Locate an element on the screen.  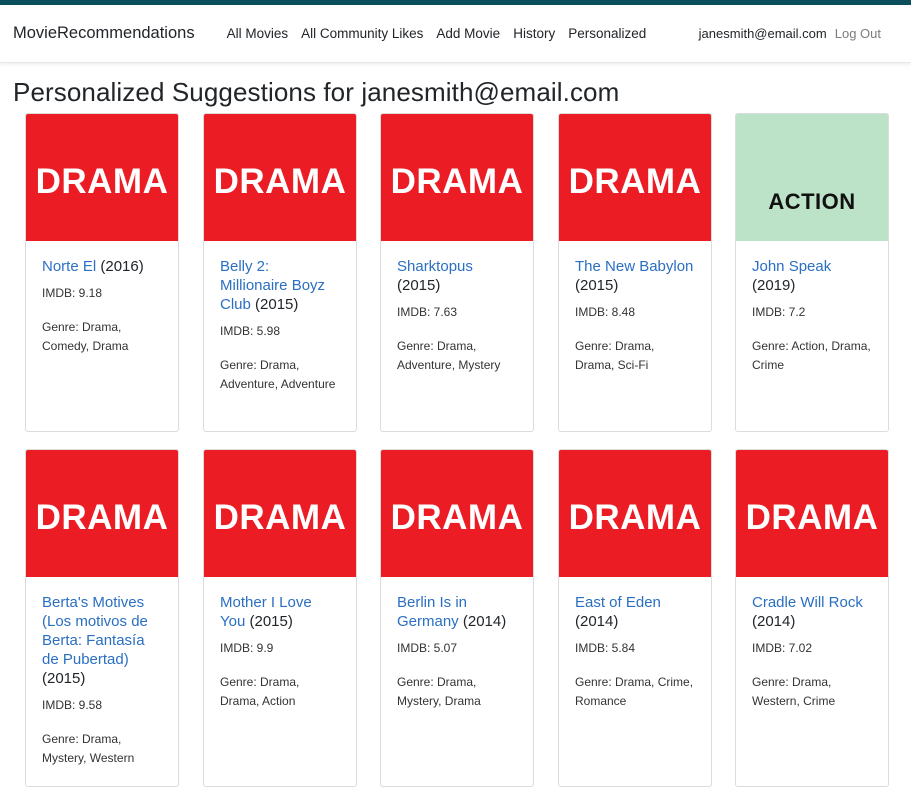
imdb-rating: IMDB: 9.58 is located at coordinates (72, 705).